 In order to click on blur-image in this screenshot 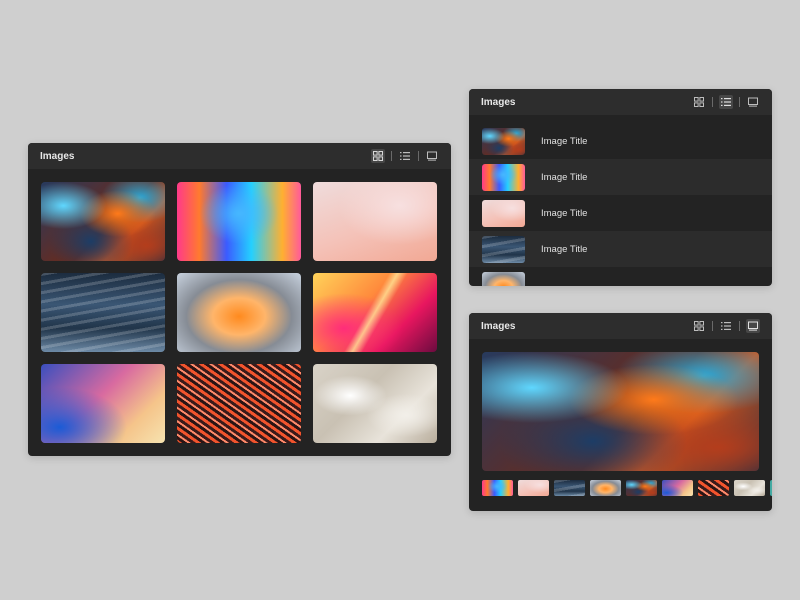, I will do `click(239, 312)`.